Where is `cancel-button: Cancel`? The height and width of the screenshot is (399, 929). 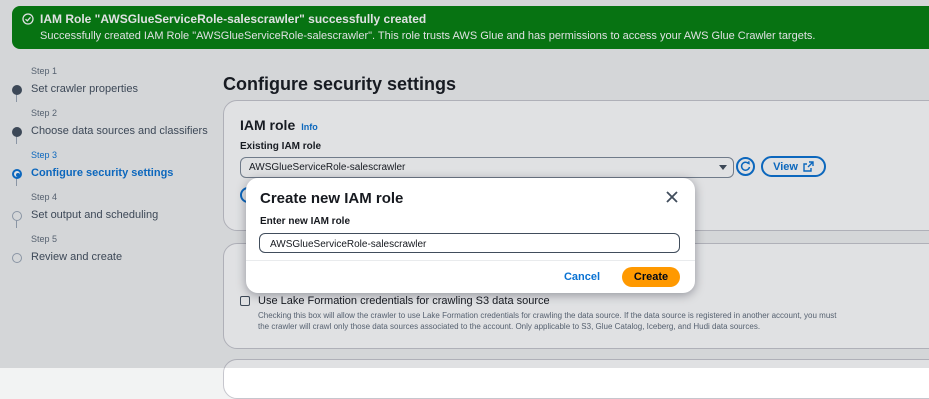 cancel-button: Cancel is located at coordinates (582, 277).